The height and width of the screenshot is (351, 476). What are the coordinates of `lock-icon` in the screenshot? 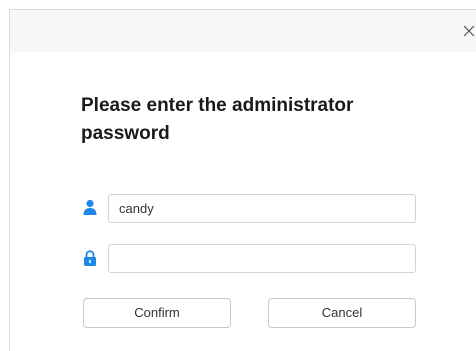 It's located at (90, 258).